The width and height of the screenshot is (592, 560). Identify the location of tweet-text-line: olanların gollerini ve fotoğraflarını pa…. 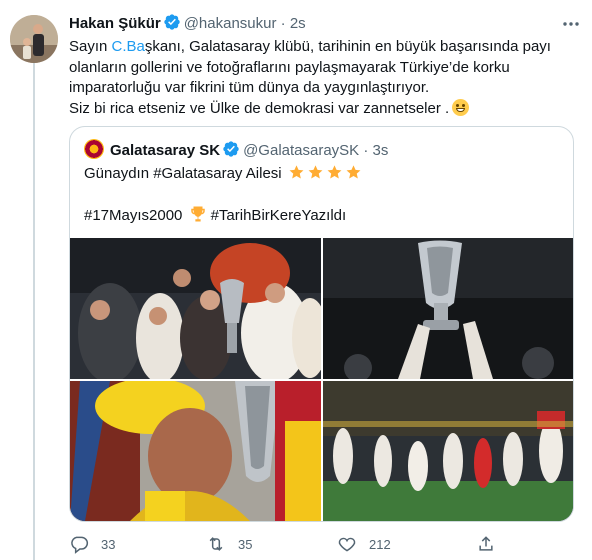
(289, 67).